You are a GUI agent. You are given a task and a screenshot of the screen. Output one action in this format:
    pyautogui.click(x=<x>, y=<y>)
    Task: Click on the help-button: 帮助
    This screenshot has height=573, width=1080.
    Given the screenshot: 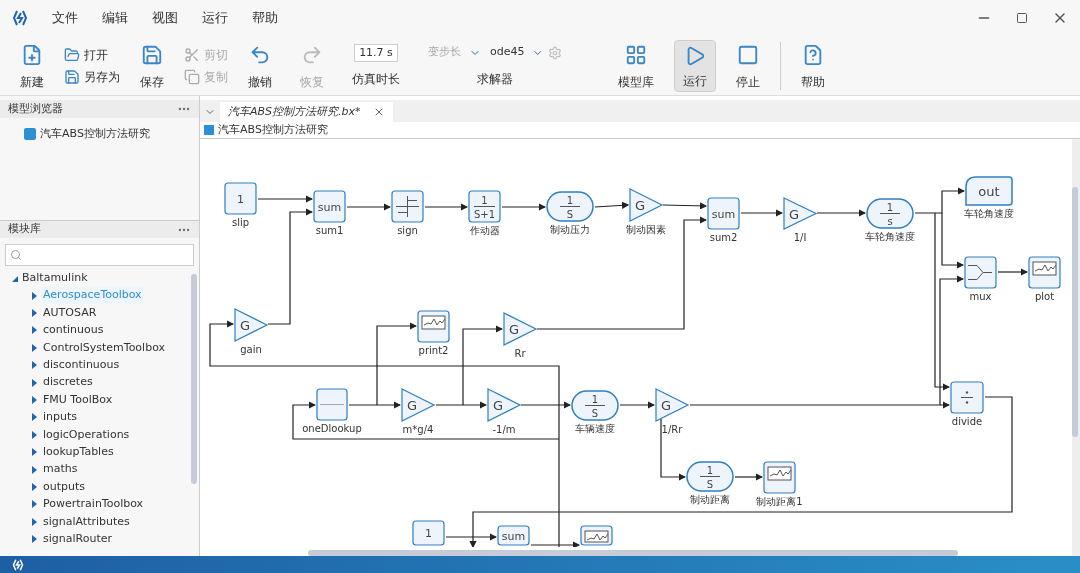 What is the action you would take?
    pyautogui.click(x=813, y=65)
    